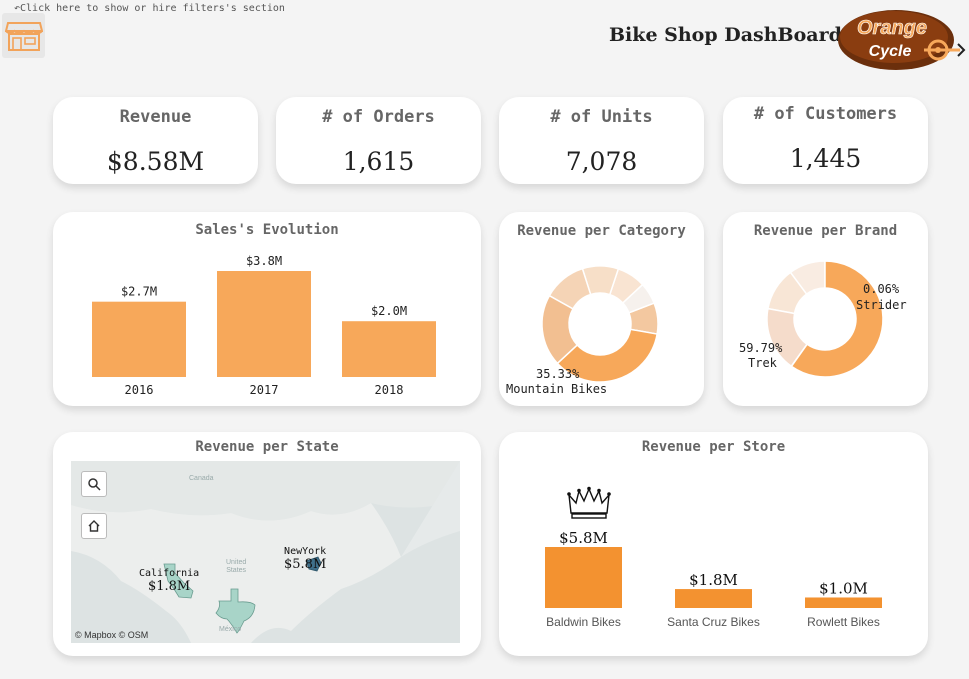  I want to click on sales-axis-label: 2017, so click(264, 390).